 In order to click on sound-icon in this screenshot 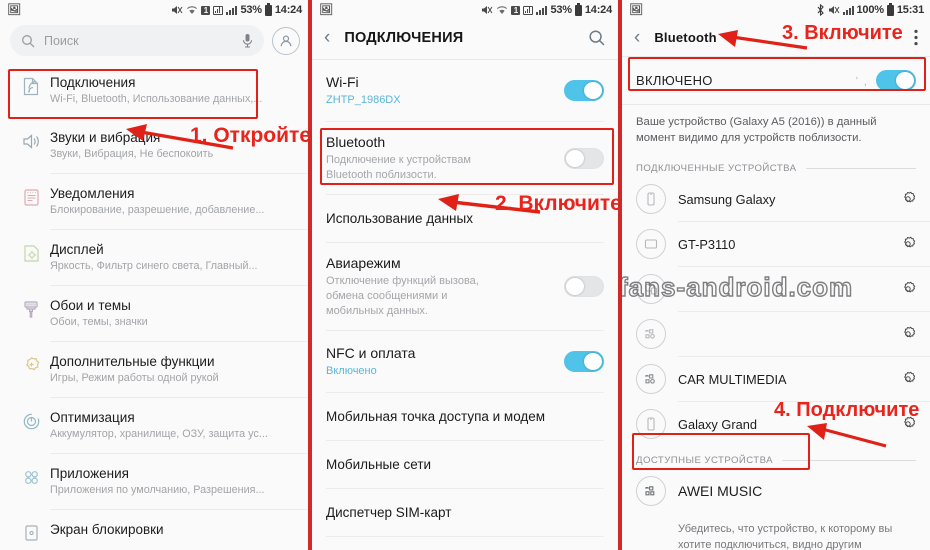, I will do `click(31, 140)`.